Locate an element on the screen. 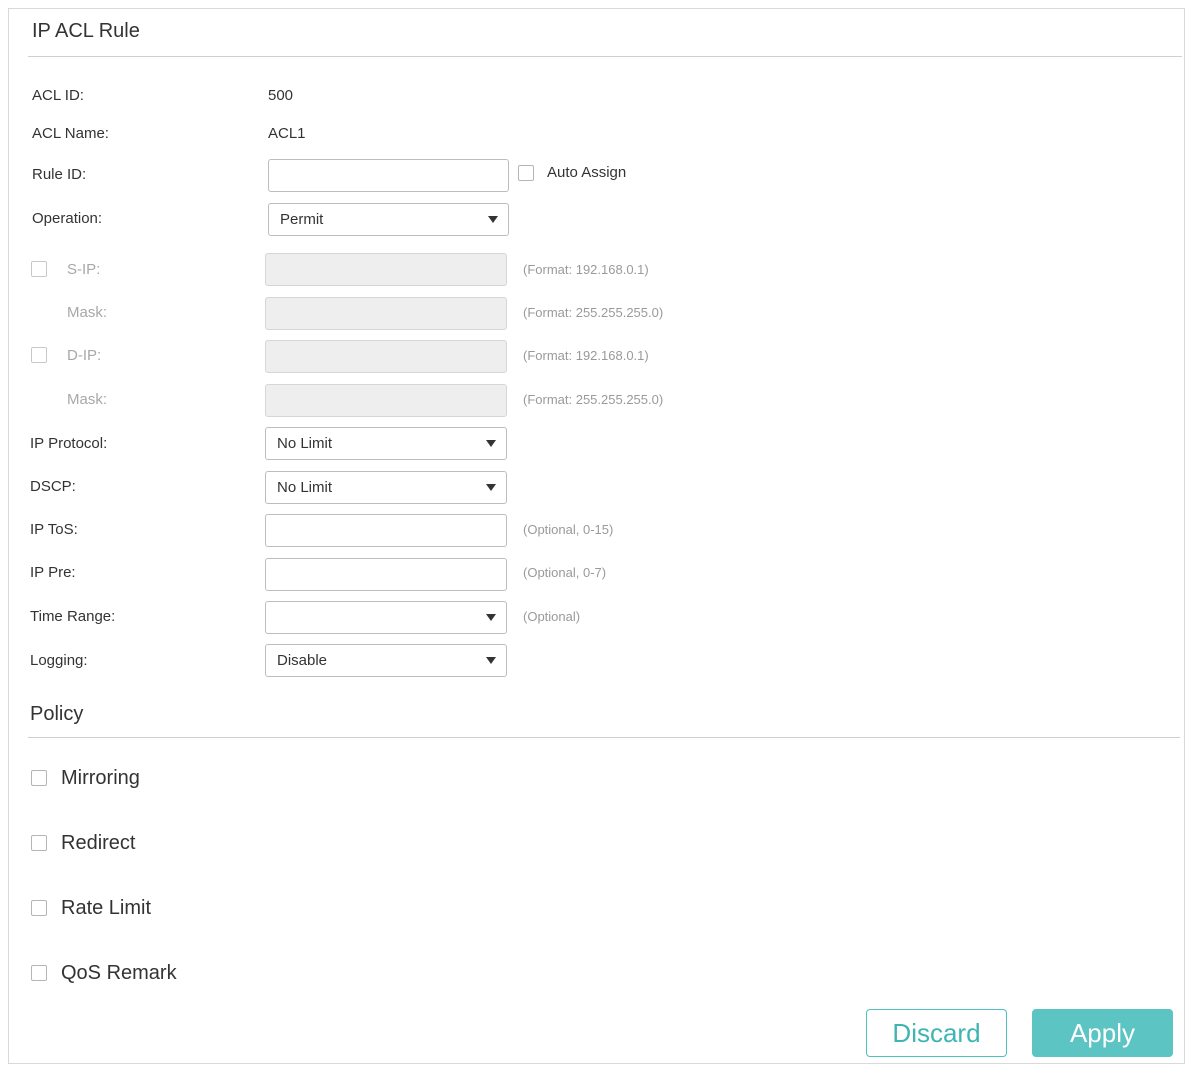  mirroring-checkbox is located at coordinates (39, 778).